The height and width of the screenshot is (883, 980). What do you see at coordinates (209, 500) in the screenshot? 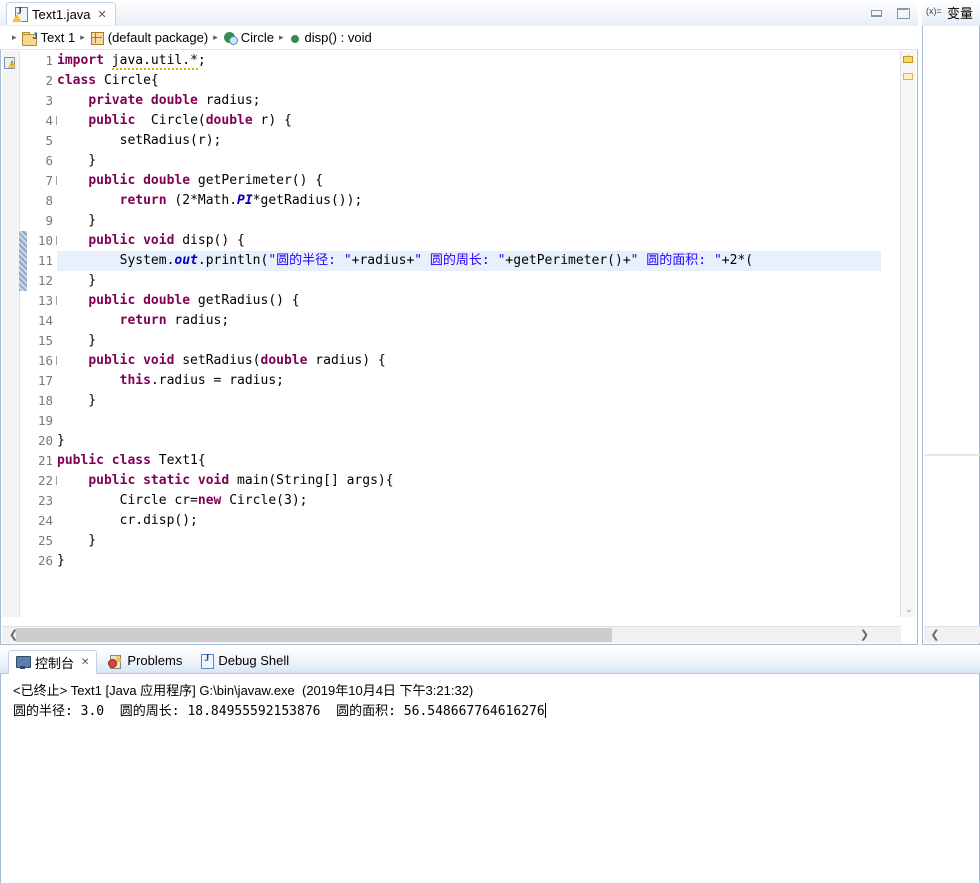
I see `code-token: new` at bounding box center [209, 500].